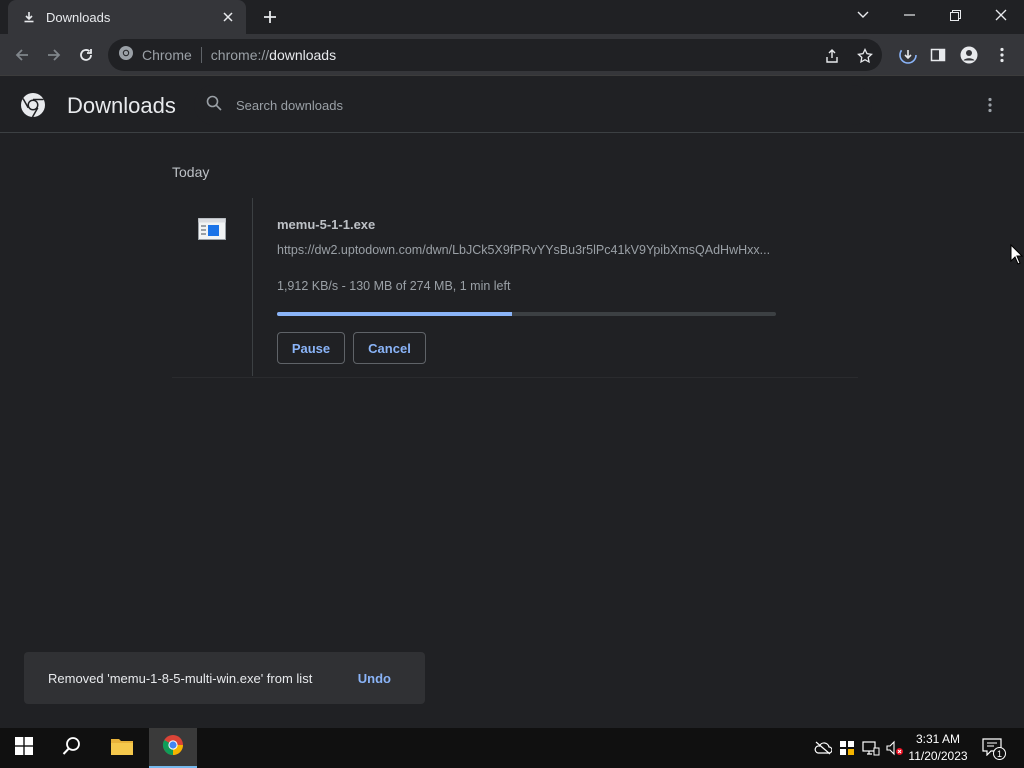  What do you see at coordinates (54, 55) in the screenshot?
I see `forward-button` at bounding box center [54, 55].